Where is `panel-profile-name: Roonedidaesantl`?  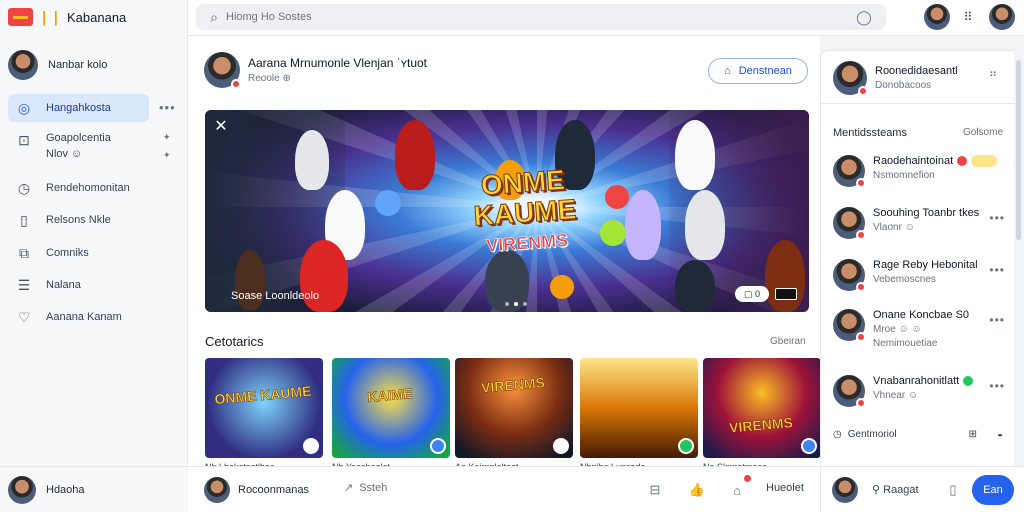
panel-profile-name: Roonedidaesantl is located at coordinates (916, 71).